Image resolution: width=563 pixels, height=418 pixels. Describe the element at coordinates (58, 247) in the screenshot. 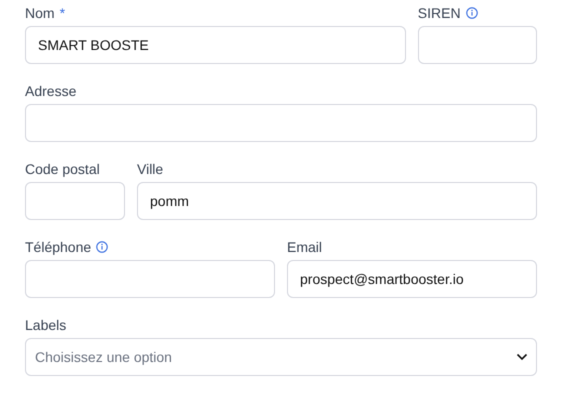

I see `field-label: Téléphone` at that location.